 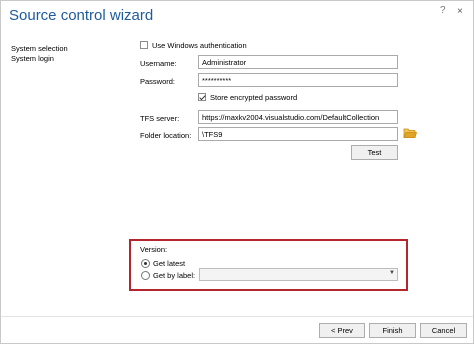 What do you see at coordinates (460, 11) in the screenshot?
I see `close-icon: ×` at bounding box center [460, 11].